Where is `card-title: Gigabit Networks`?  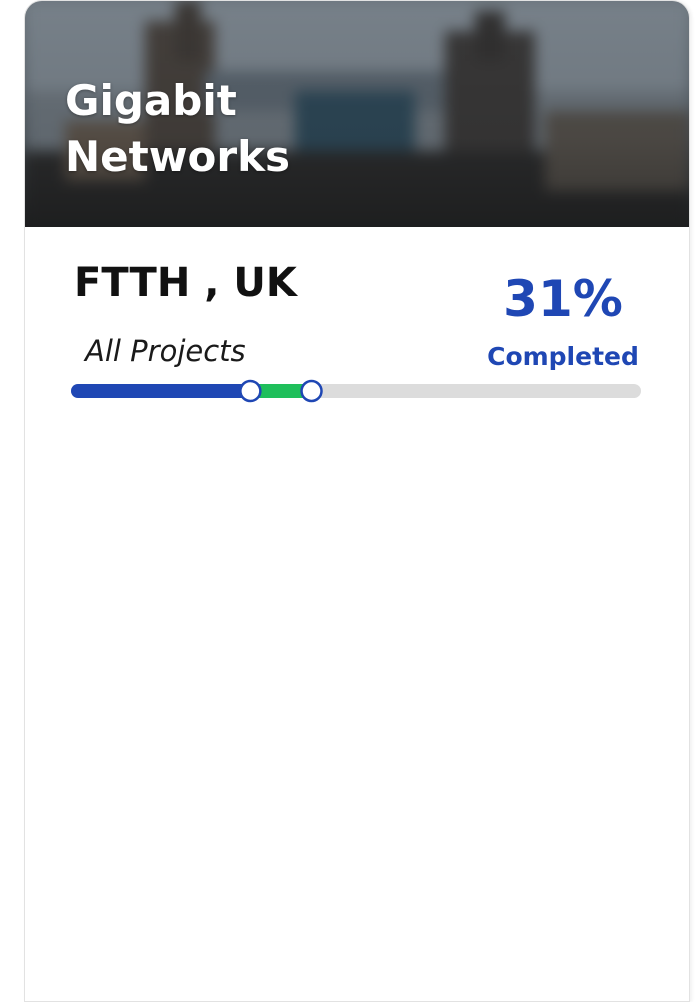
card-title: Gigabit Networks is located at coordinates (178, 128).